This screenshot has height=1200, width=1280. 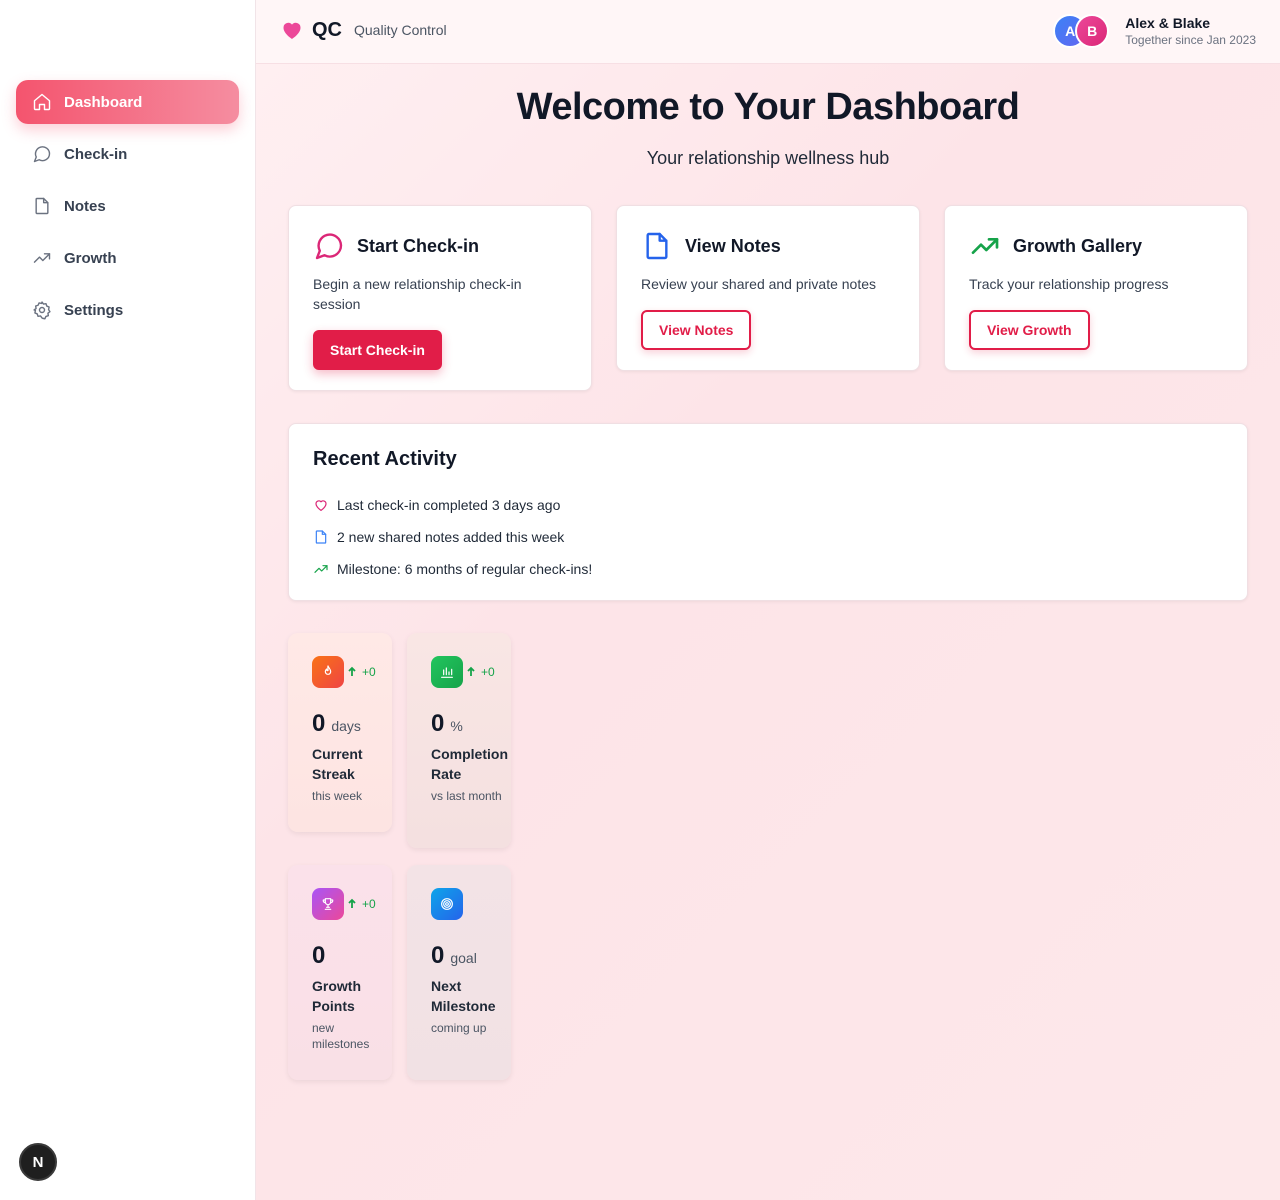 What do you see at coordinates (377, 350) in the screenshot?
I see `start-check-in-button: Start Check-in` at bounding box center [377, 350].